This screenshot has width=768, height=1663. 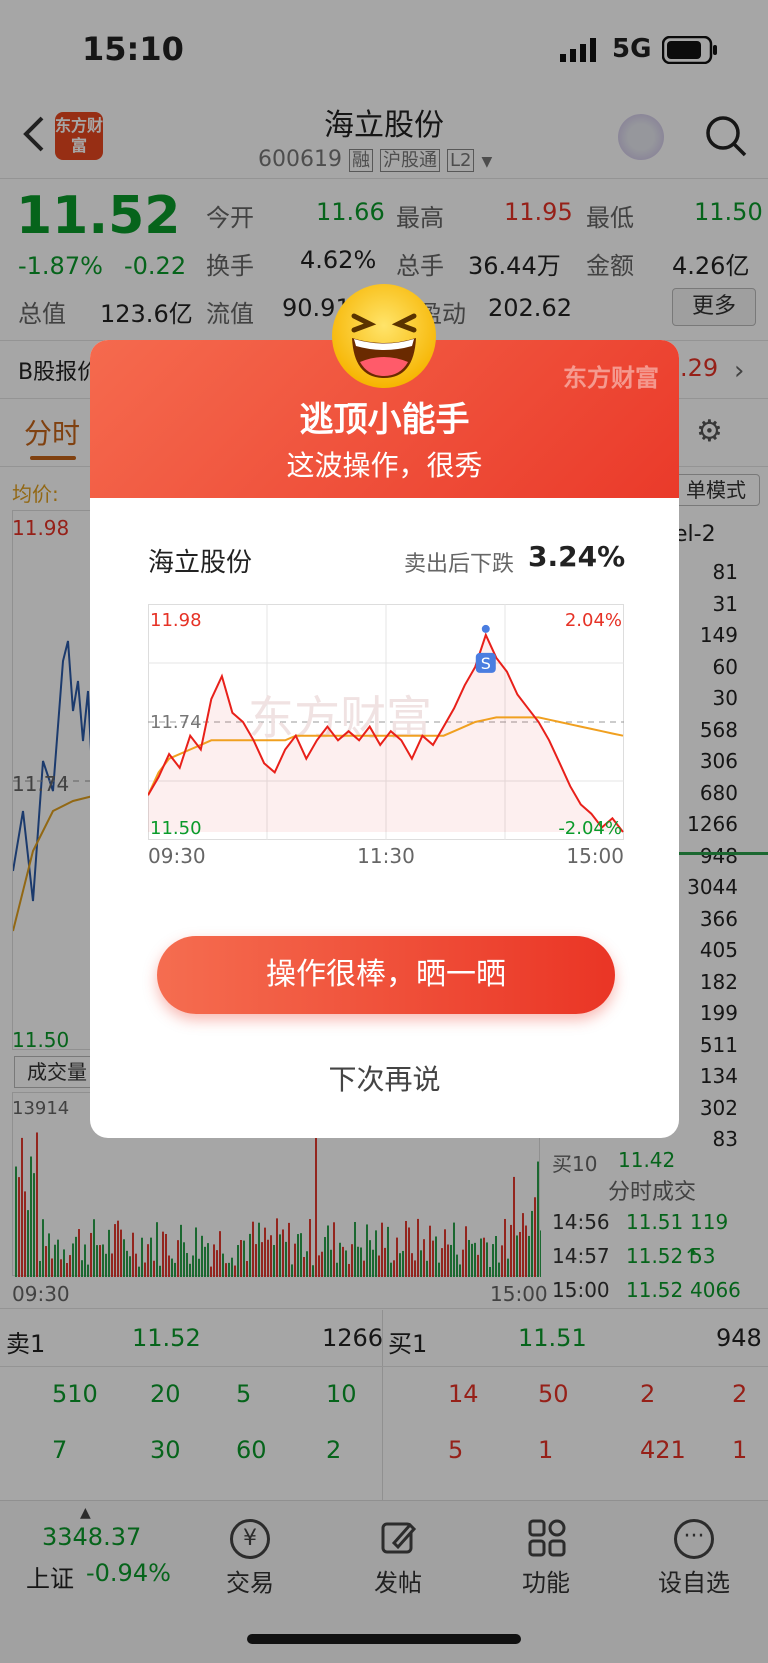 I want to click on sell-point, so click(x=485, y=628).